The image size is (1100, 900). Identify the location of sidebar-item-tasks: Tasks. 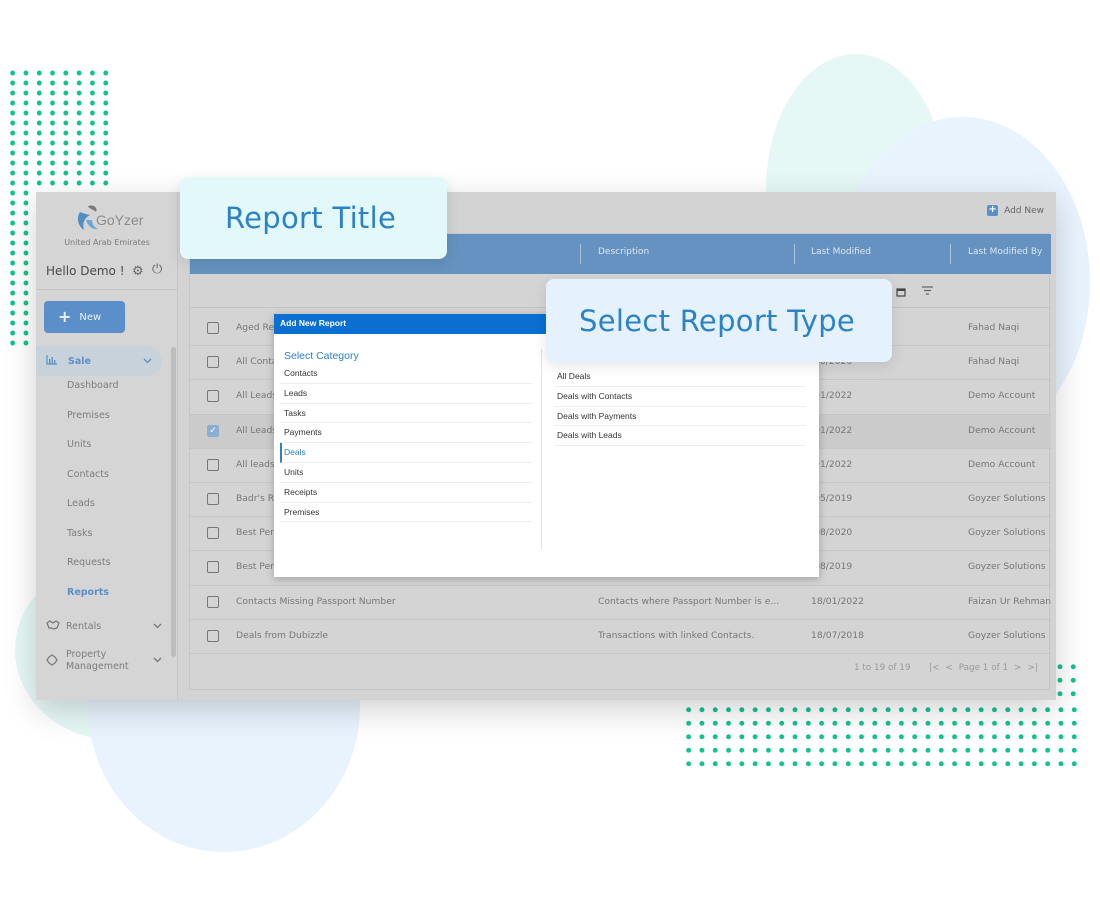
(93, 543).